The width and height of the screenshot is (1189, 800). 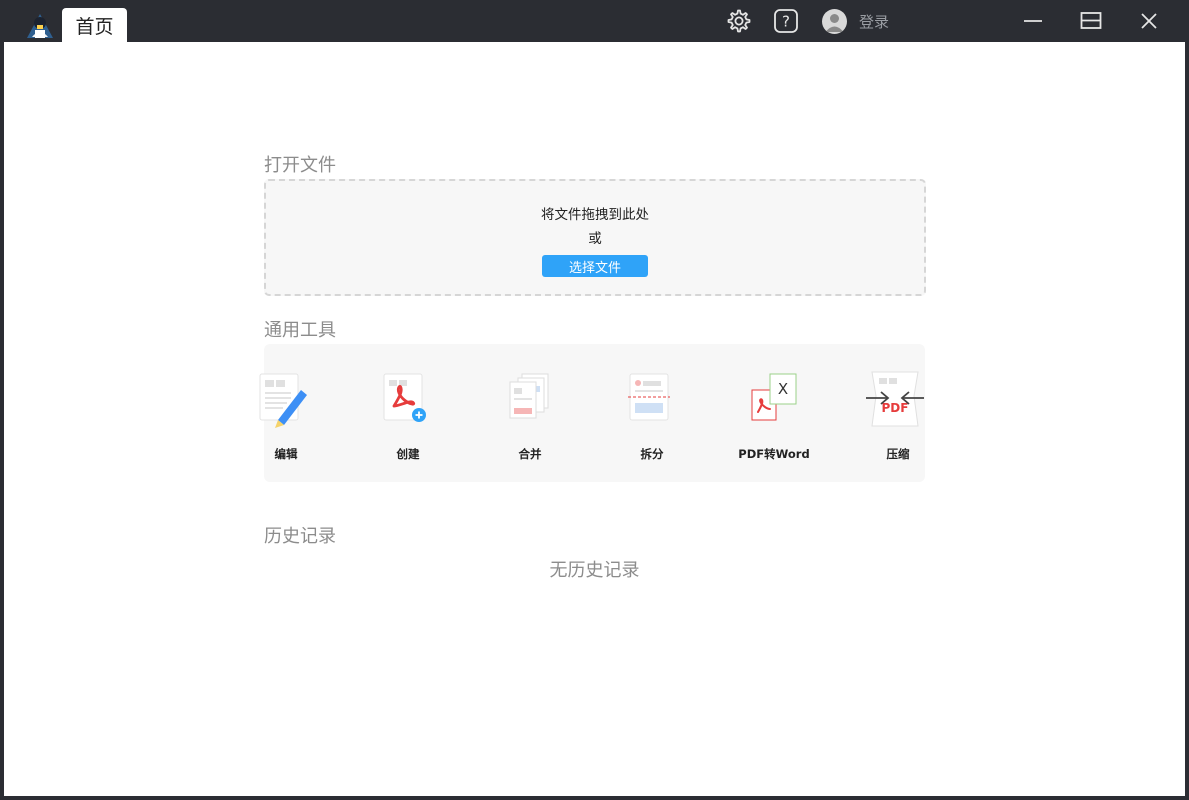 I want to click on tool-edit-label: 编辑, so click(x=286, y=454).